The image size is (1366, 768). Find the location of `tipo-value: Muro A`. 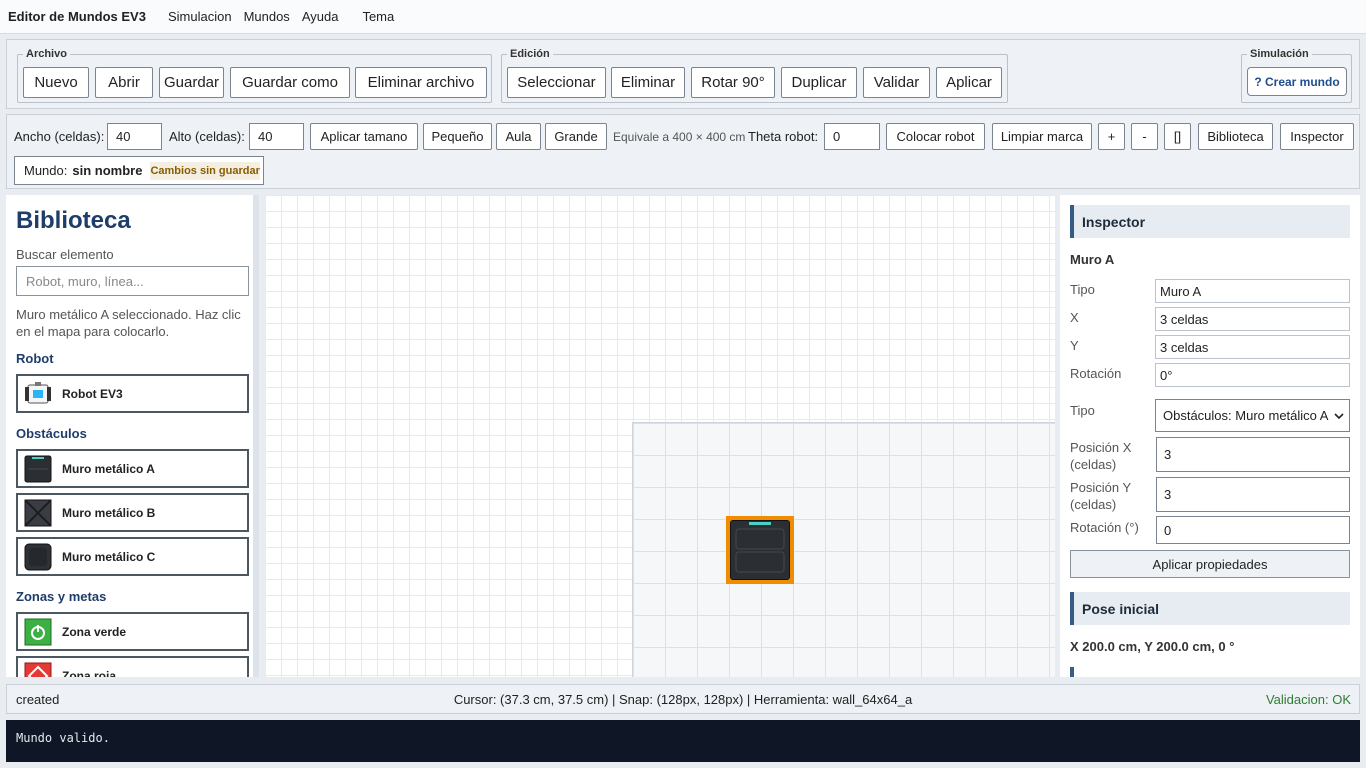

tipo-value: Muro A is located at coordinates (1252, 291).